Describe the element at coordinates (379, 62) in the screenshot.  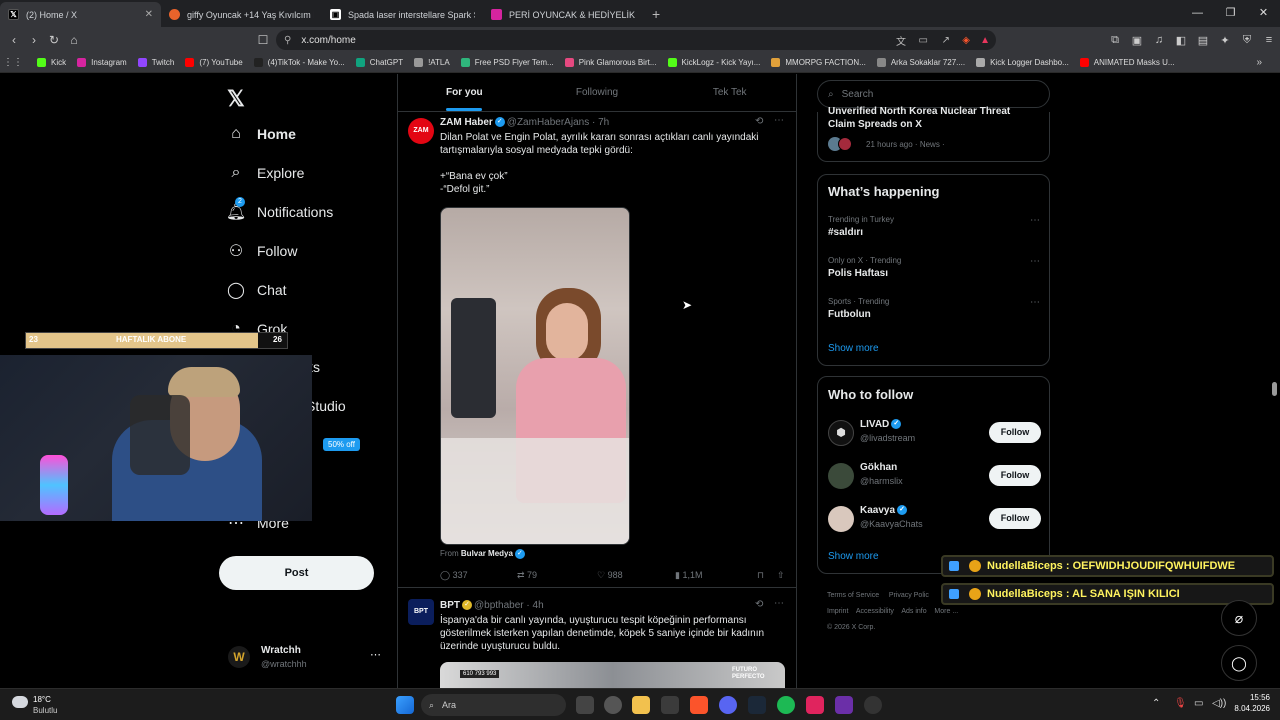
I see `bookmark-item: ChatGPT` at that location.